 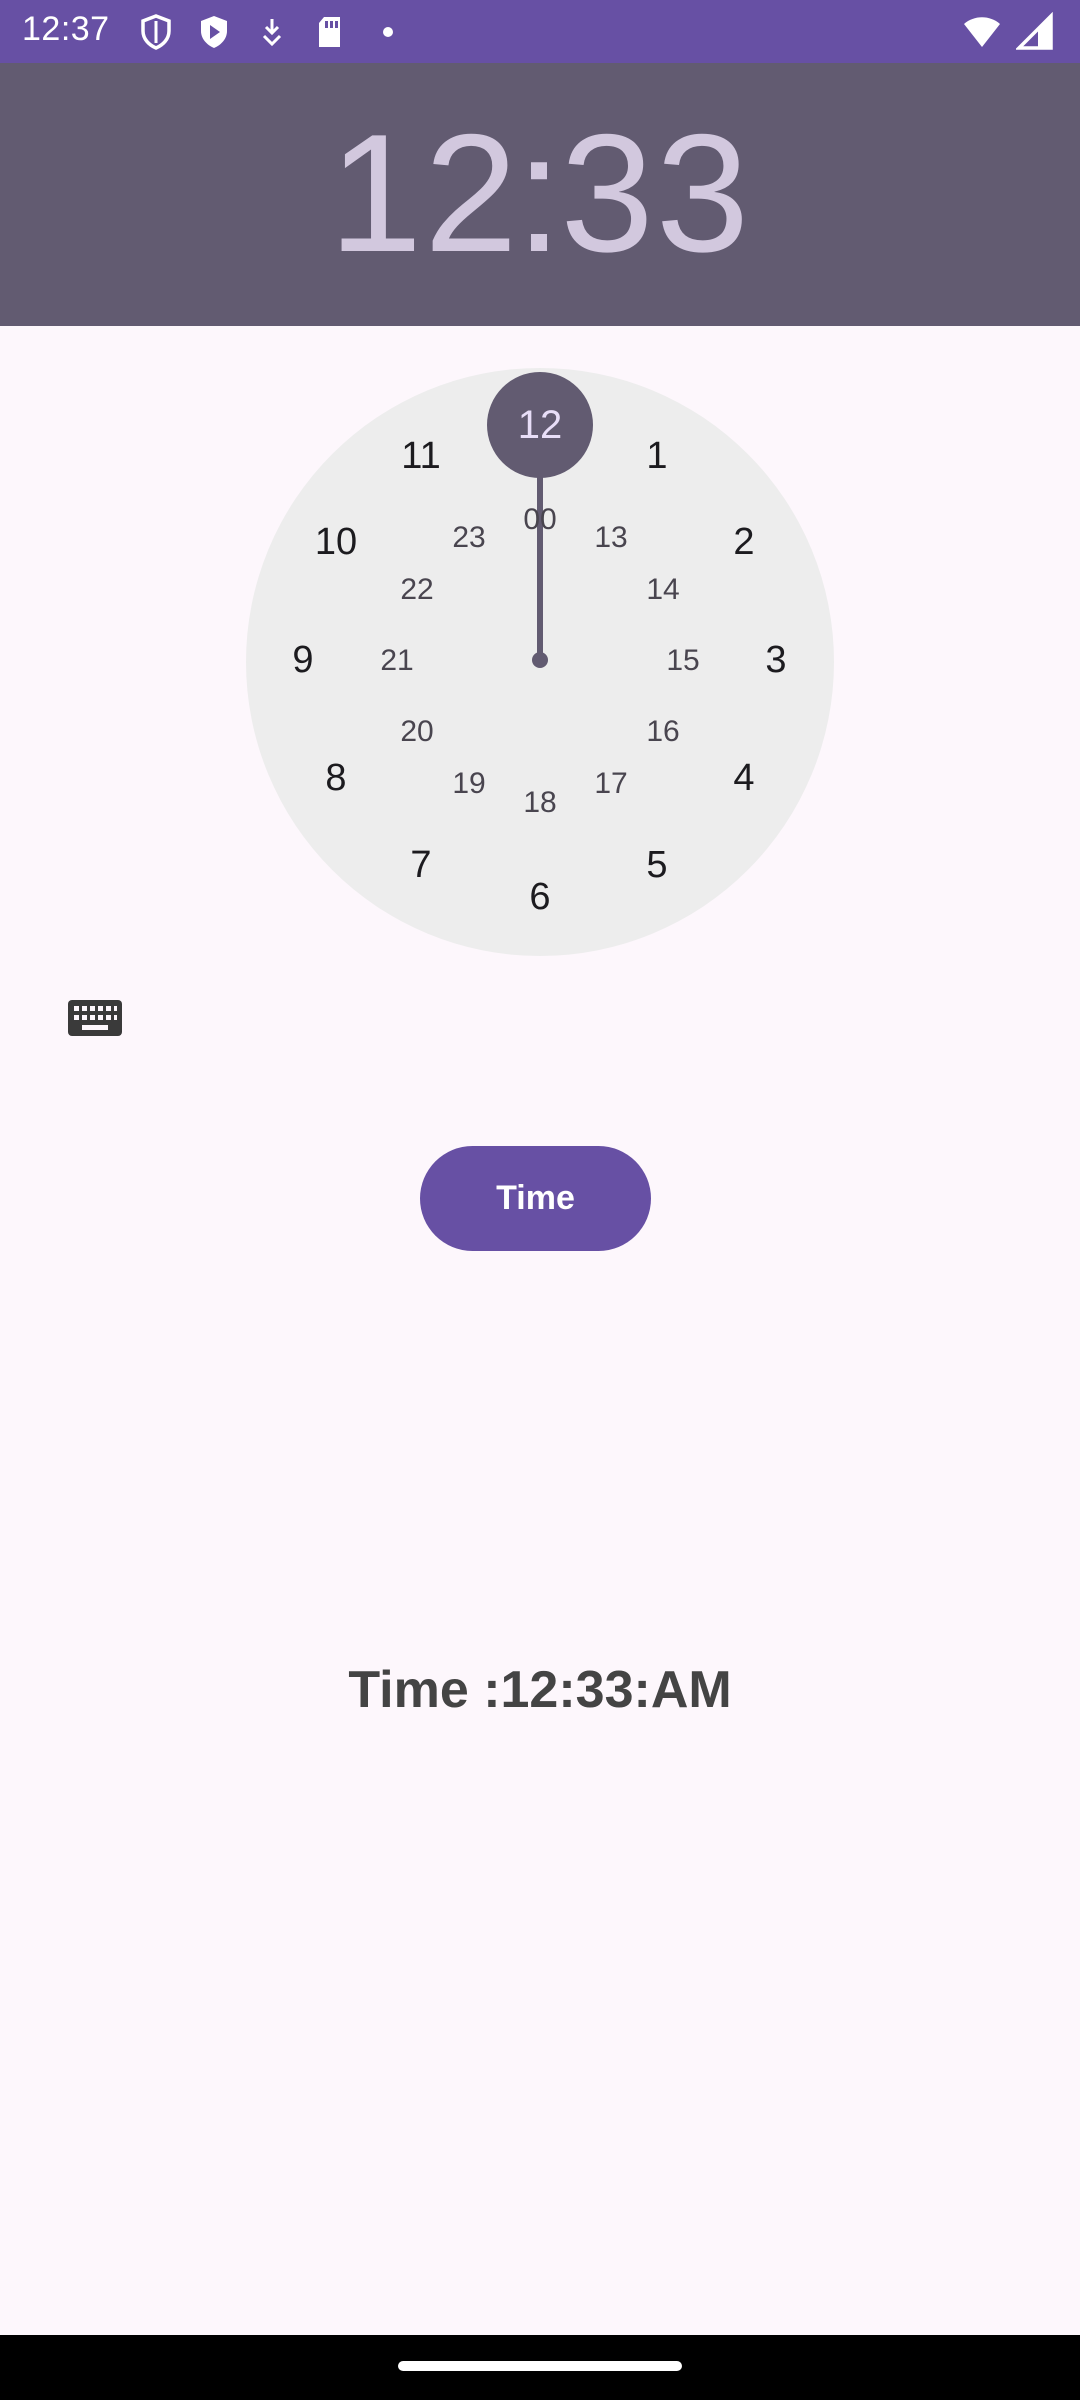 I want to click on clock-selected-number: 12, so click(x=540, y=425).